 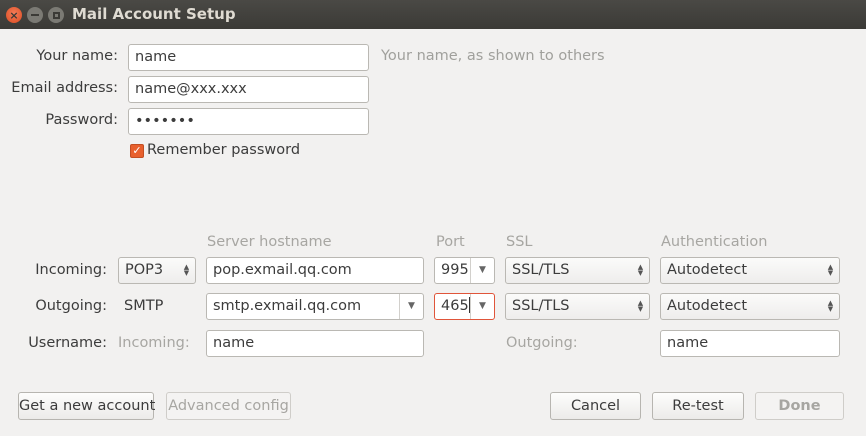 I want to click on remember-password-checkbox: ✓, so click(x=137, y=151).